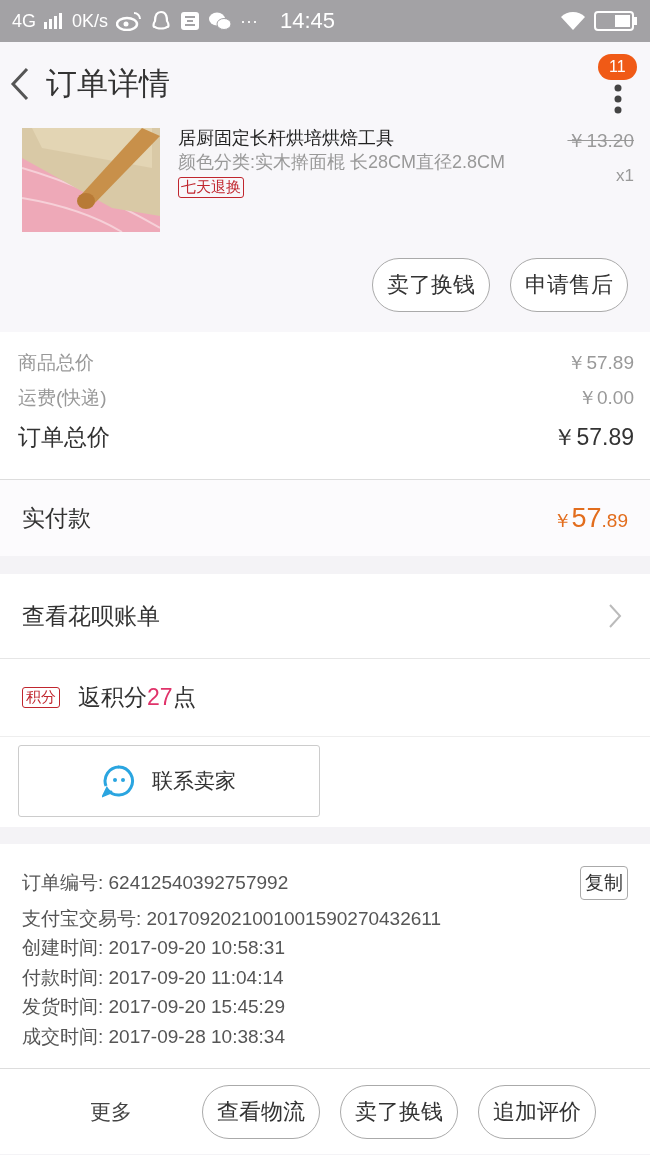 The width and height of the screenshot is (650, 1155). Describe the element at coordinates (153, 977) in the screenshot. I see `order-info-line: 付款时间: 2017-09-20 11:04:14` at that location.